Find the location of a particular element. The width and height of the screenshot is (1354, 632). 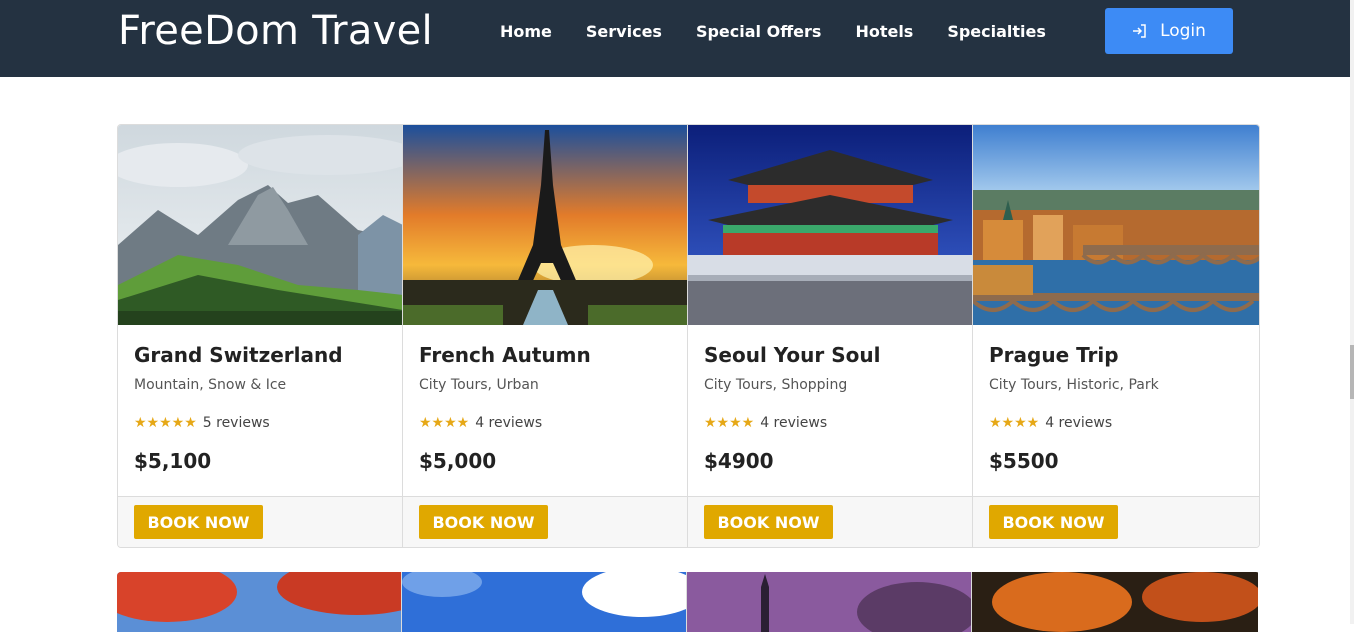

tour-title: Grand Switzerland is located at coordinates (238, 355).